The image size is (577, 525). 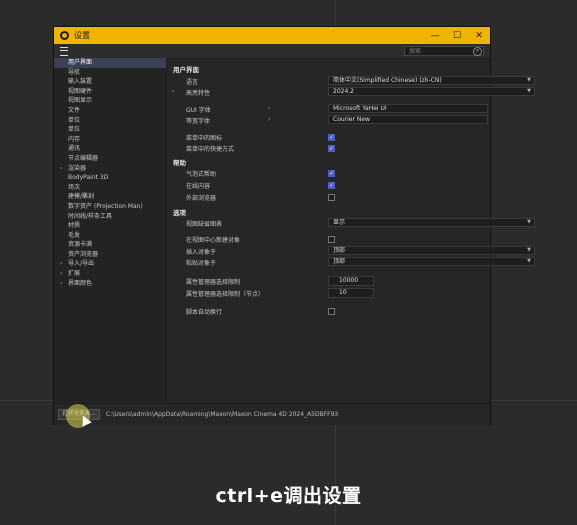 I want to click on paste-object-label: 粘贴对象于, so click(x=201, y=263).